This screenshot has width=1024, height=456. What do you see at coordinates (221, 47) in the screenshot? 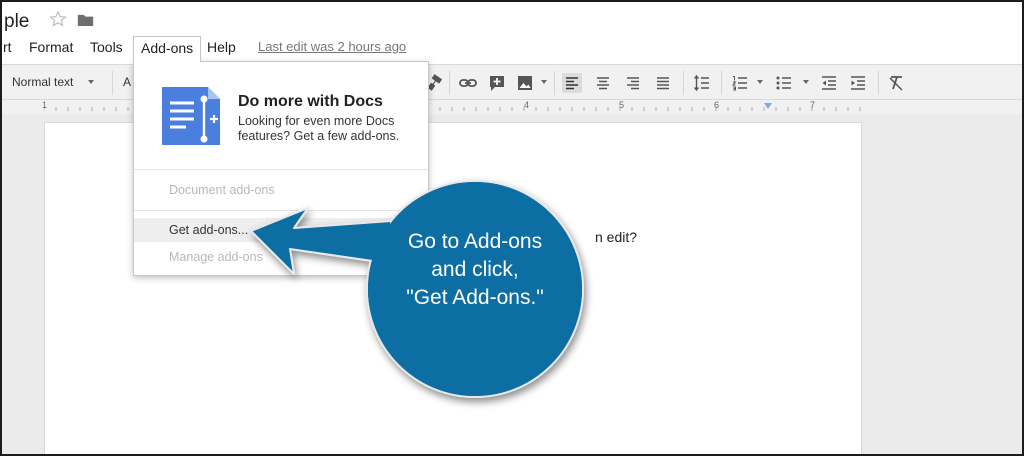
I see `menu-help: Help` at bounding box center [221, 47].